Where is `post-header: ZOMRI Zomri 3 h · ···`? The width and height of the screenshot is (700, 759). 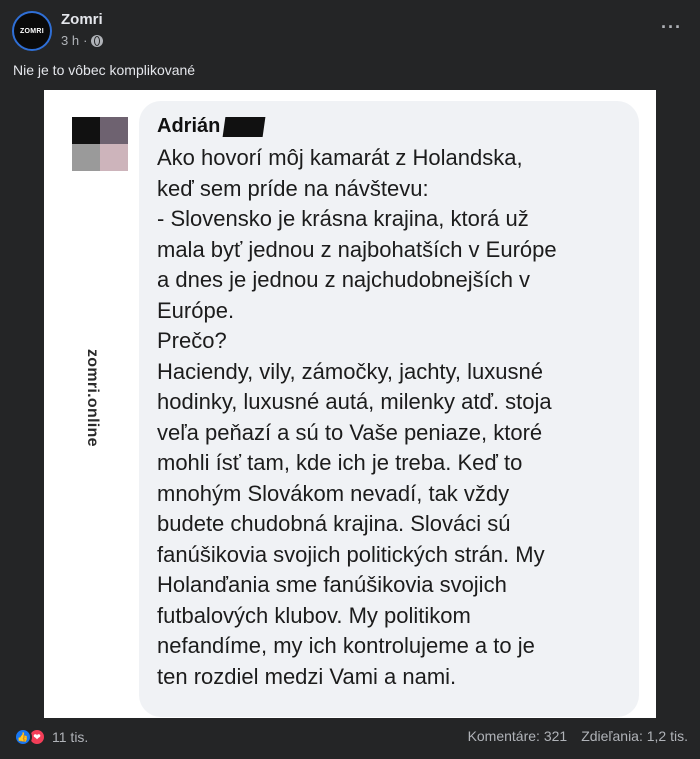 post-header: ZOMRI Zomri 3 h · ··· is located at coordinates (350, 30).